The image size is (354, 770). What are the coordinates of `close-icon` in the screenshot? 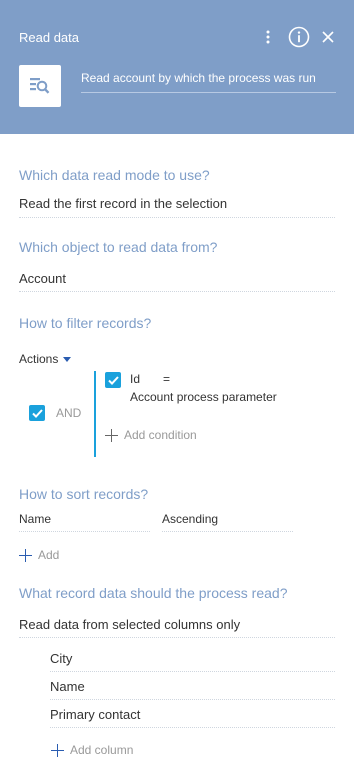 It's located at (328, 37).